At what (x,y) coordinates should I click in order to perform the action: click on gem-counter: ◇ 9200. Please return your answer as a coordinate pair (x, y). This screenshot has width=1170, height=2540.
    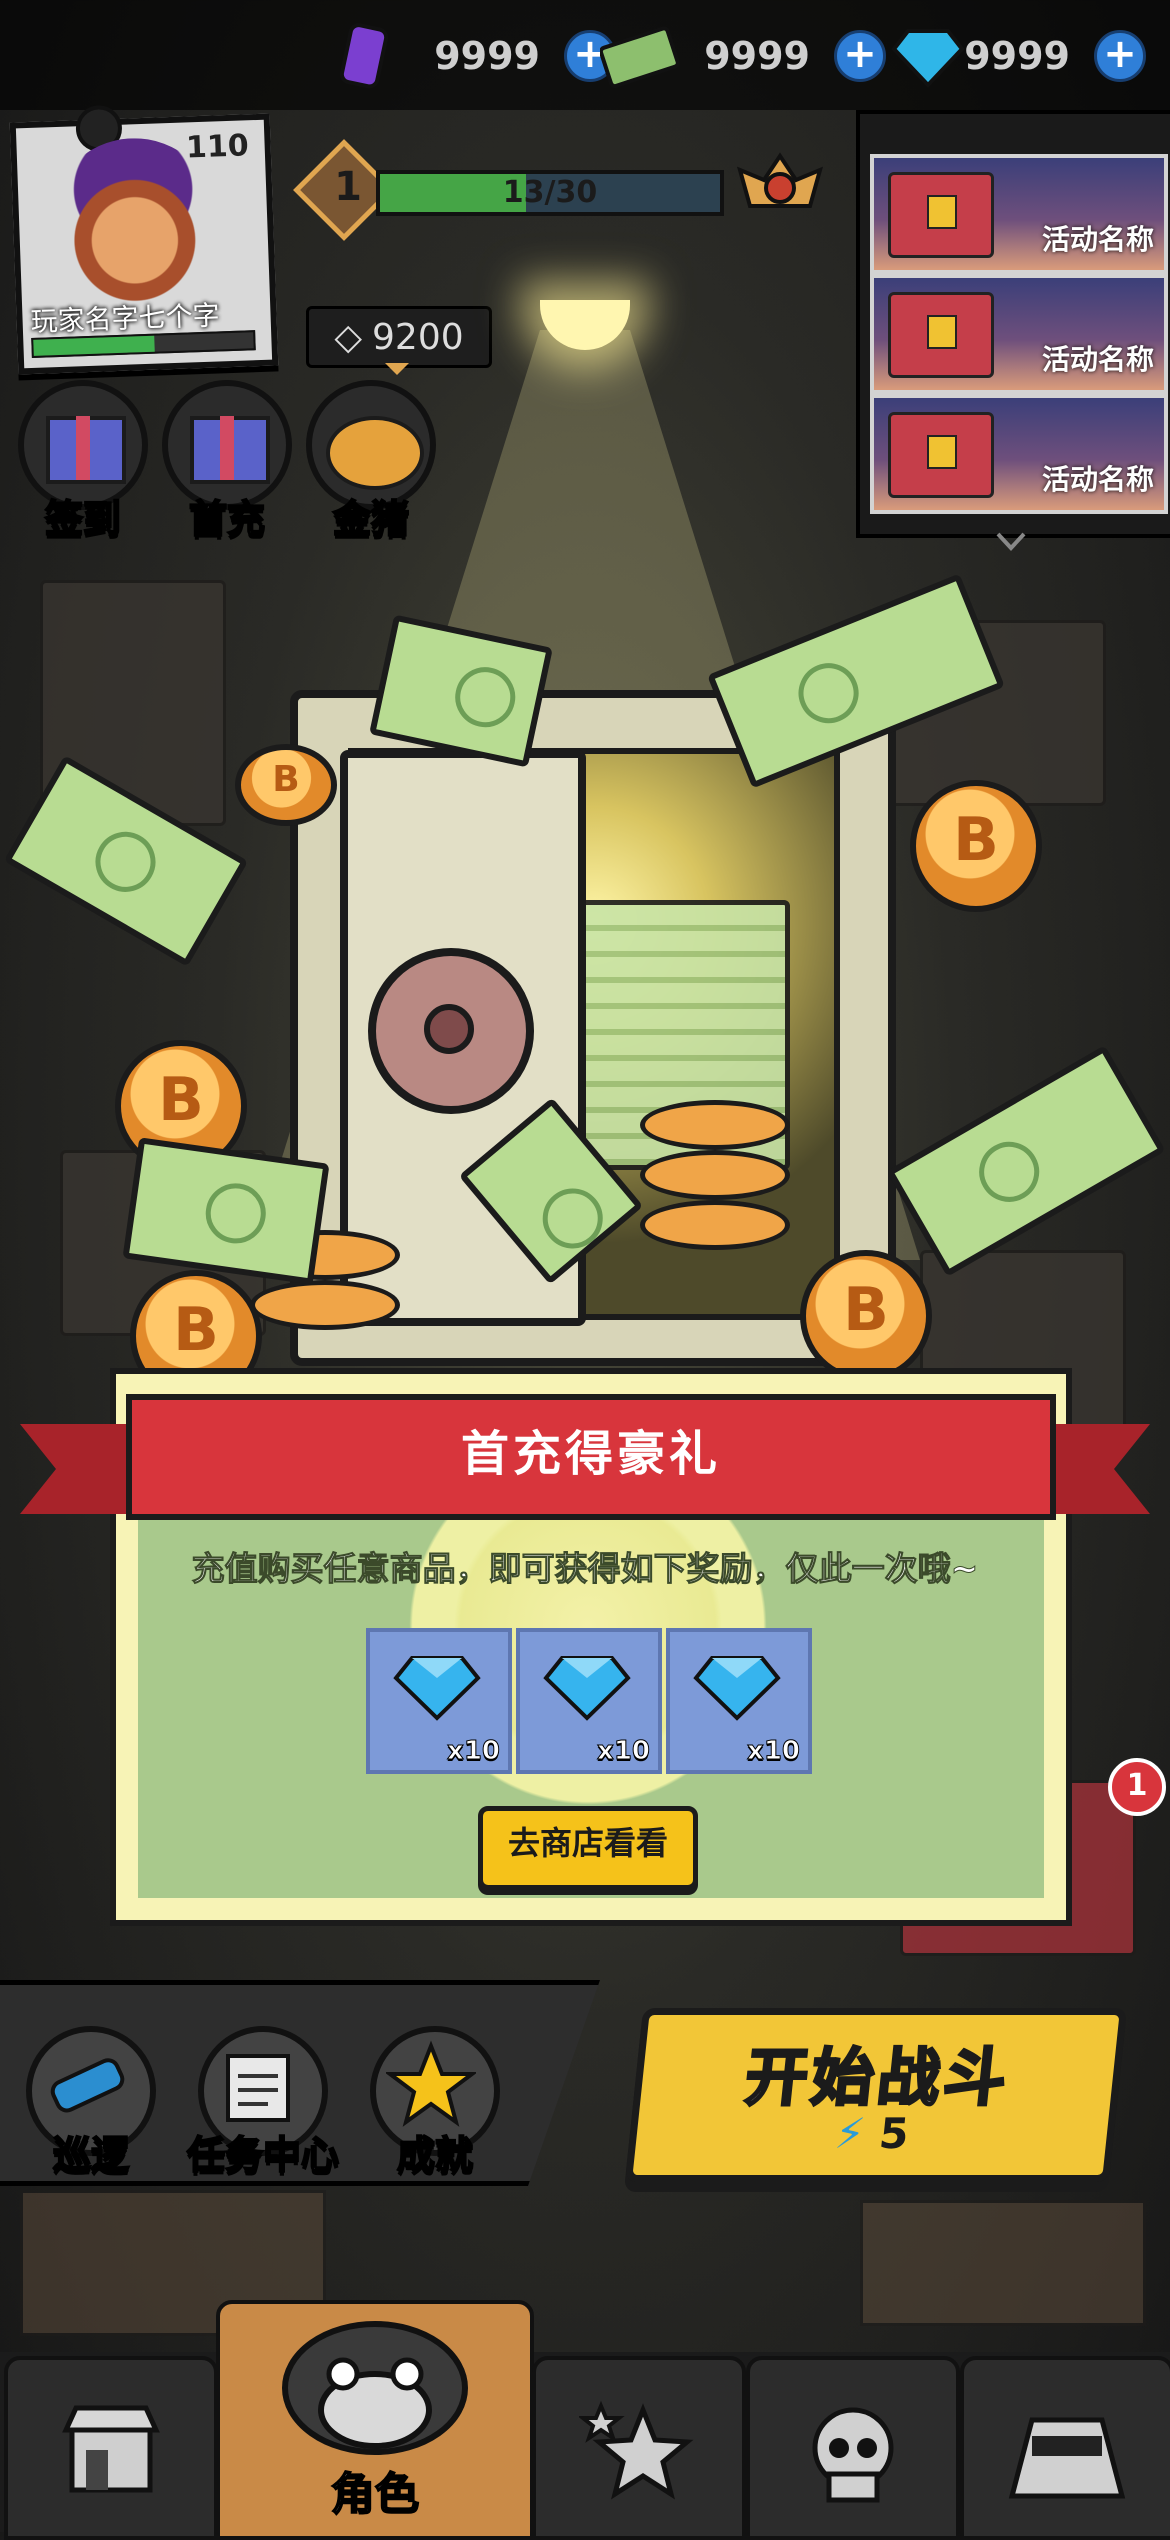
    Looking at the image, I should click on (399, 340).